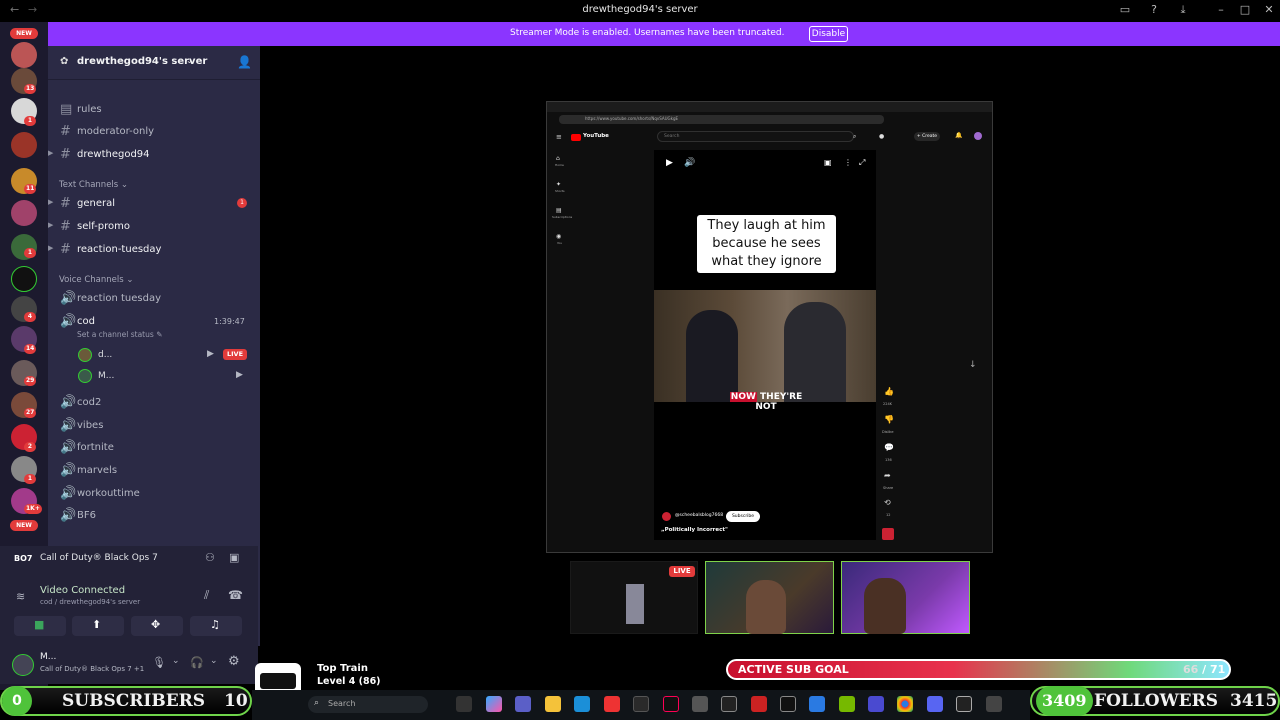 The width and height of the screenshot is (1280, 720). What do you see at coordinates (958, 135) in the screenshot?
I see `notification-bell-icon: 🔔` at bounding box center [958, 135].